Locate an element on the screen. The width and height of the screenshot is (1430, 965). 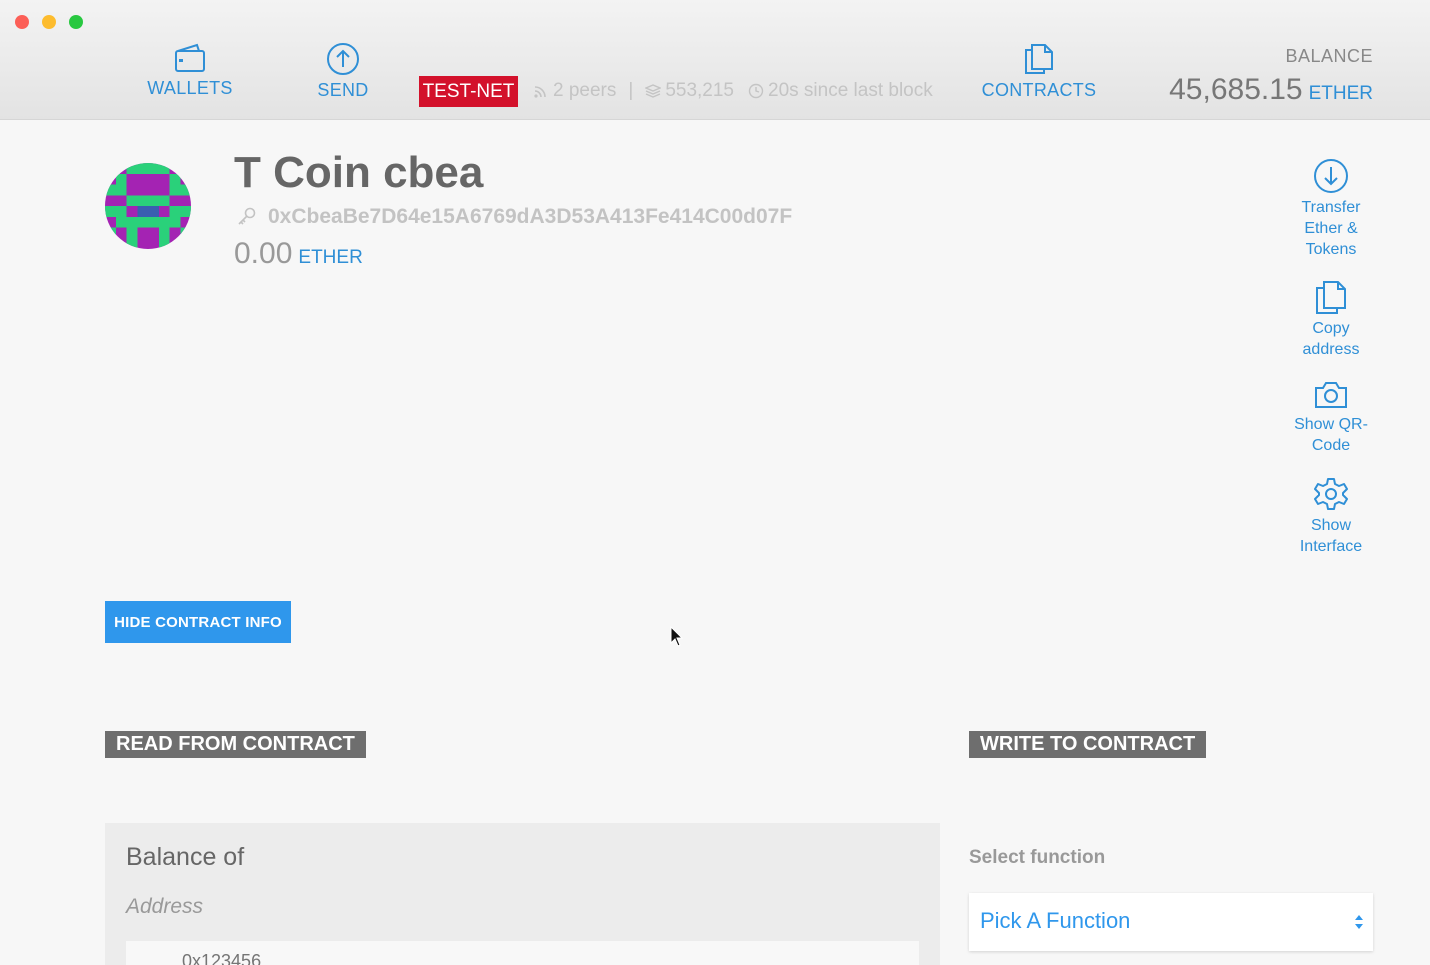
show-interface-button: Show Interface is located at coordinates (1331, 516).